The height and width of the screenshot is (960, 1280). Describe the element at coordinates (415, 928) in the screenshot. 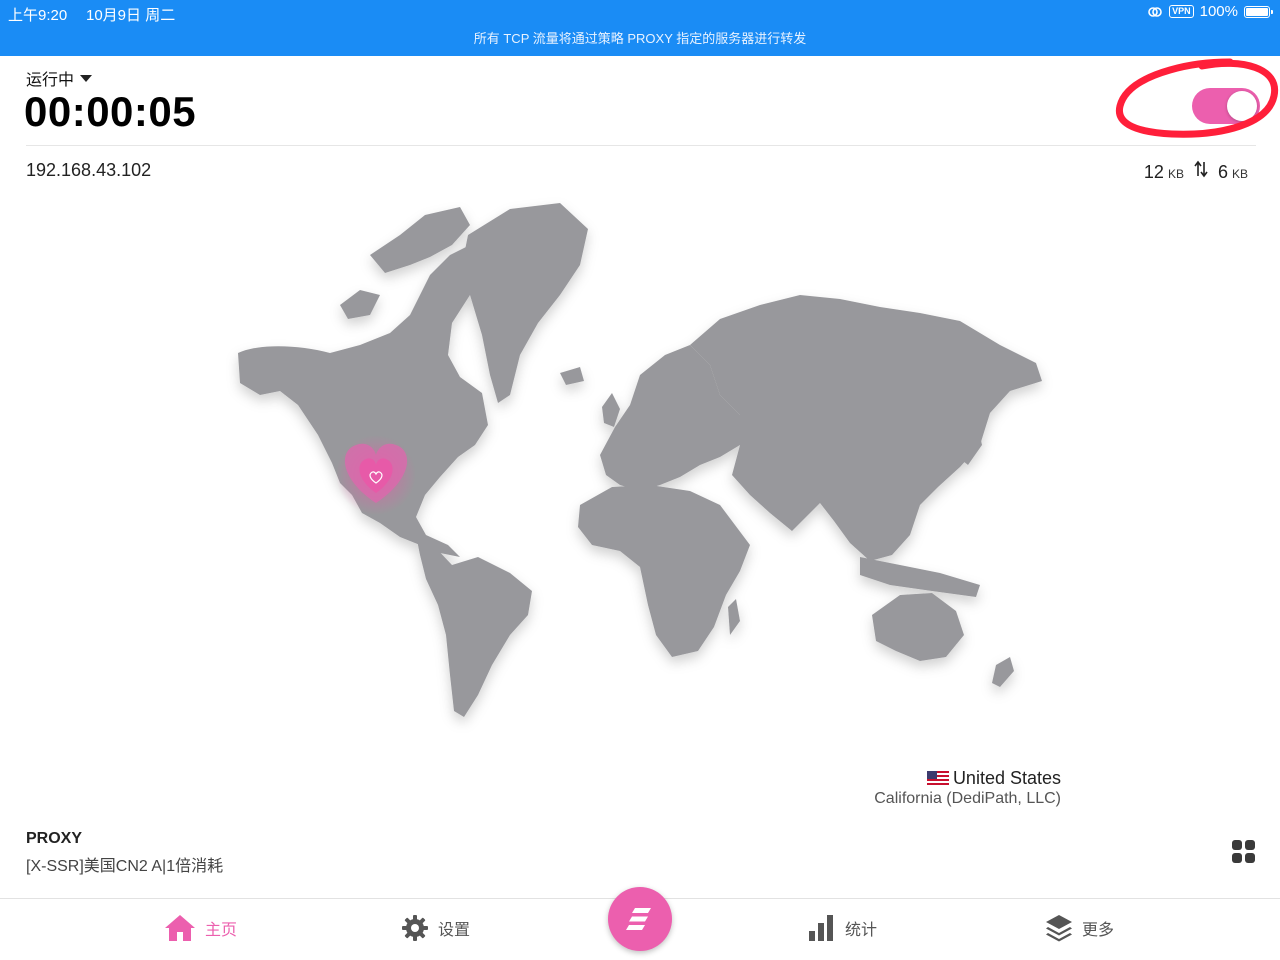

I see `gear-icon` at that location.